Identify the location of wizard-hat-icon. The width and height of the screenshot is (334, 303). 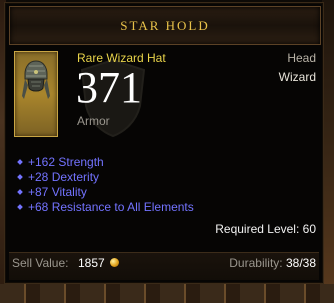
(36, 79).